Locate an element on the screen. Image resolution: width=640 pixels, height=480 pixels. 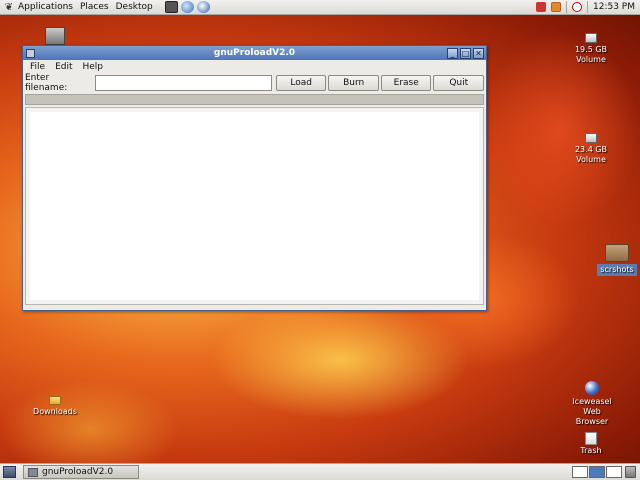
menubar: File Edit Help is located at coordinates (254, 67).